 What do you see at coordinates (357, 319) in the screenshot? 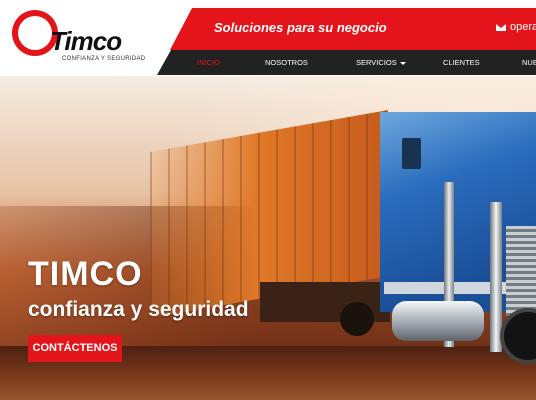
I see `trailer-wheel` at bounding box center [357, 319].